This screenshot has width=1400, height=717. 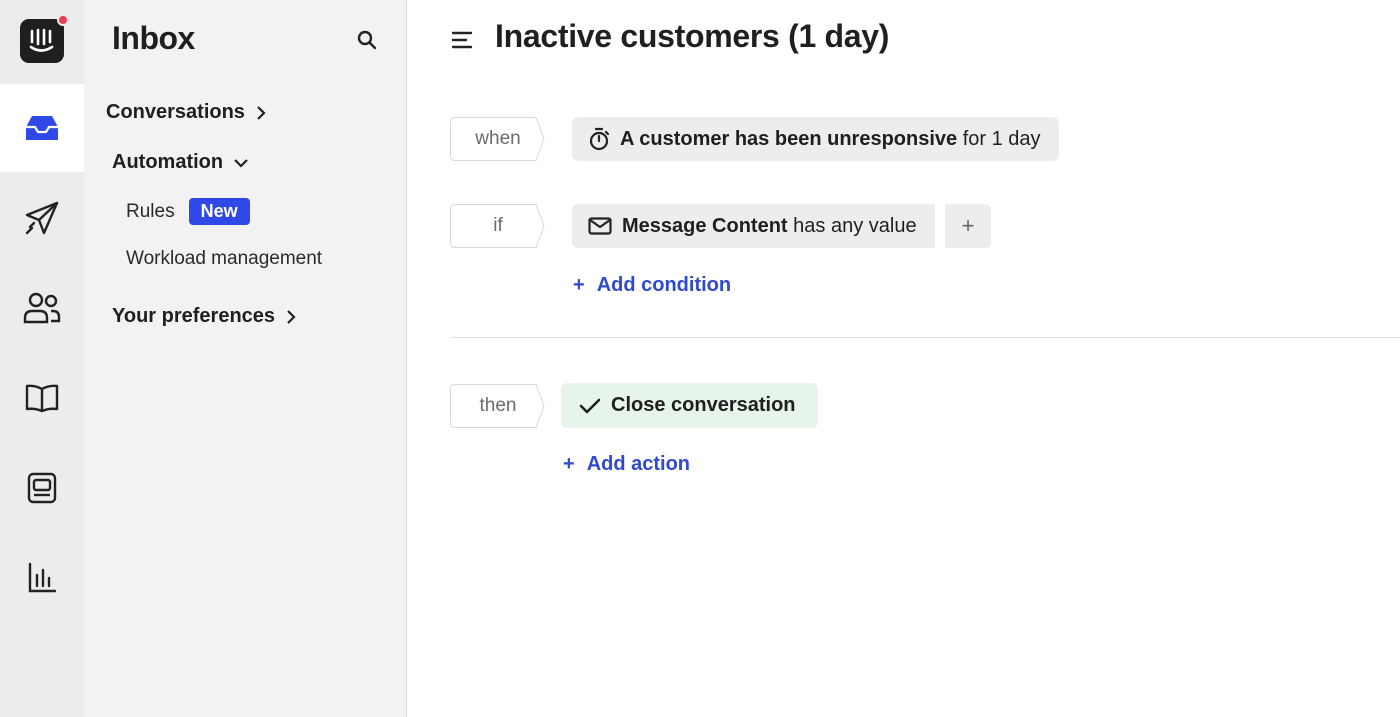 I want to click on rail-reports, so click(x=42, y=578).